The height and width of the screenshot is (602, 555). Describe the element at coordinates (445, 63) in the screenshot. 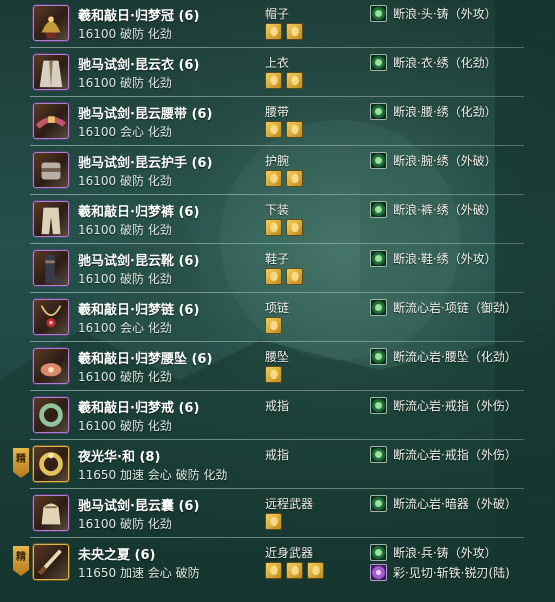

I see `enhancement-text: 断浪·衣·绣（化劲）` at that location.